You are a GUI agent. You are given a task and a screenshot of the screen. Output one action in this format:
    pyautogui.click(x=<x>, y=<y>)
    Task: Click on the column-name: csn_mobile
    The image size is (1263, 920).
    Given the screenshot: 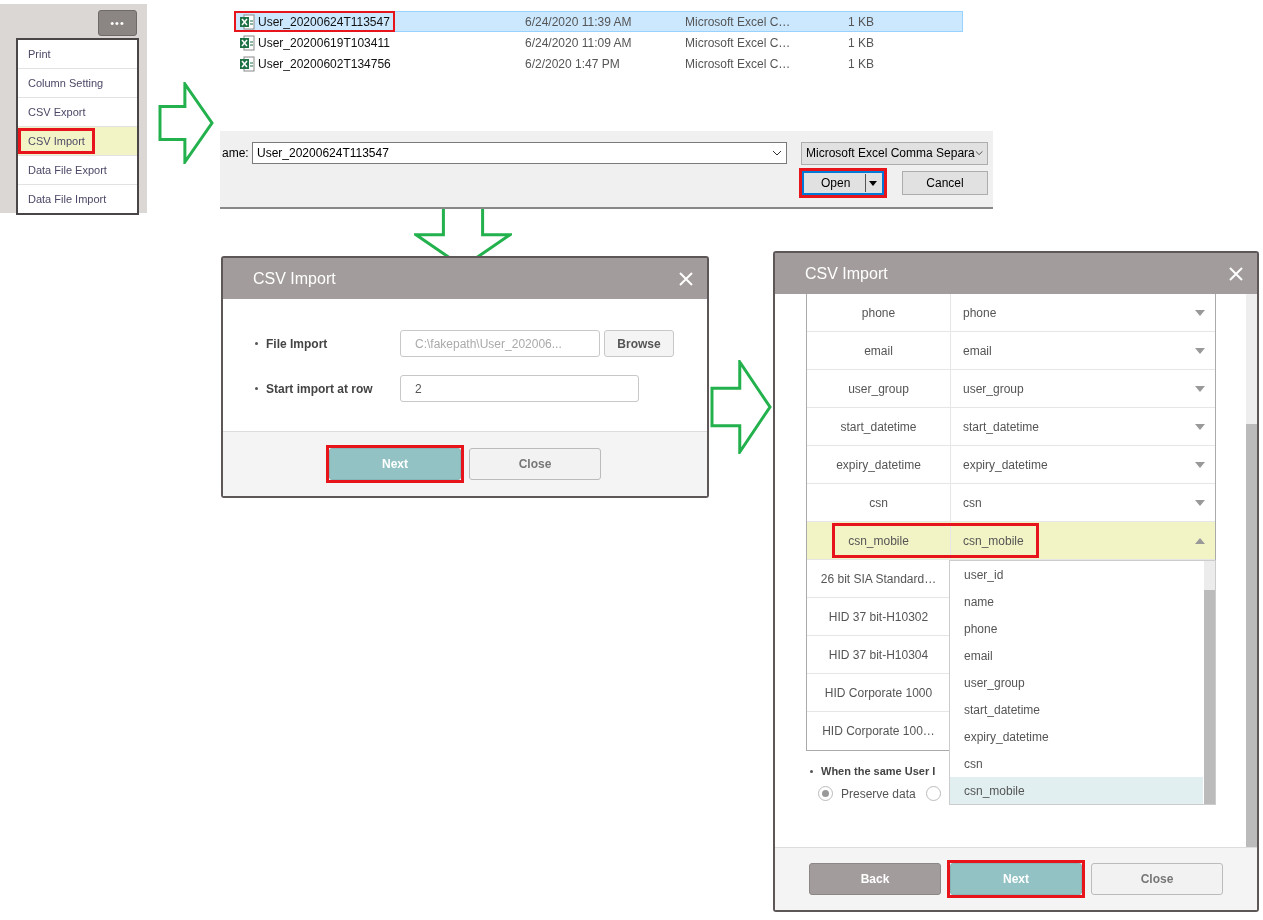 What is the action you would take?
    pyautogui.click(x=878, y=540)
    